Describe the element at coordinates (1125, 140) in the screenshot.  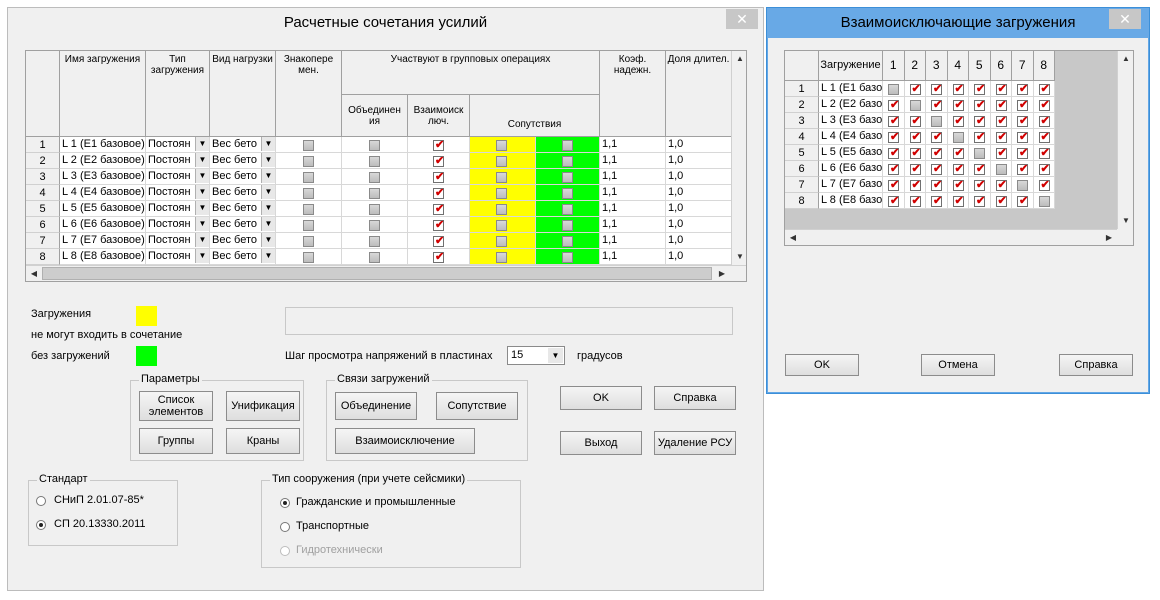
I see `dialog-vertical-scrollbar: ▲ ▼` at that location.